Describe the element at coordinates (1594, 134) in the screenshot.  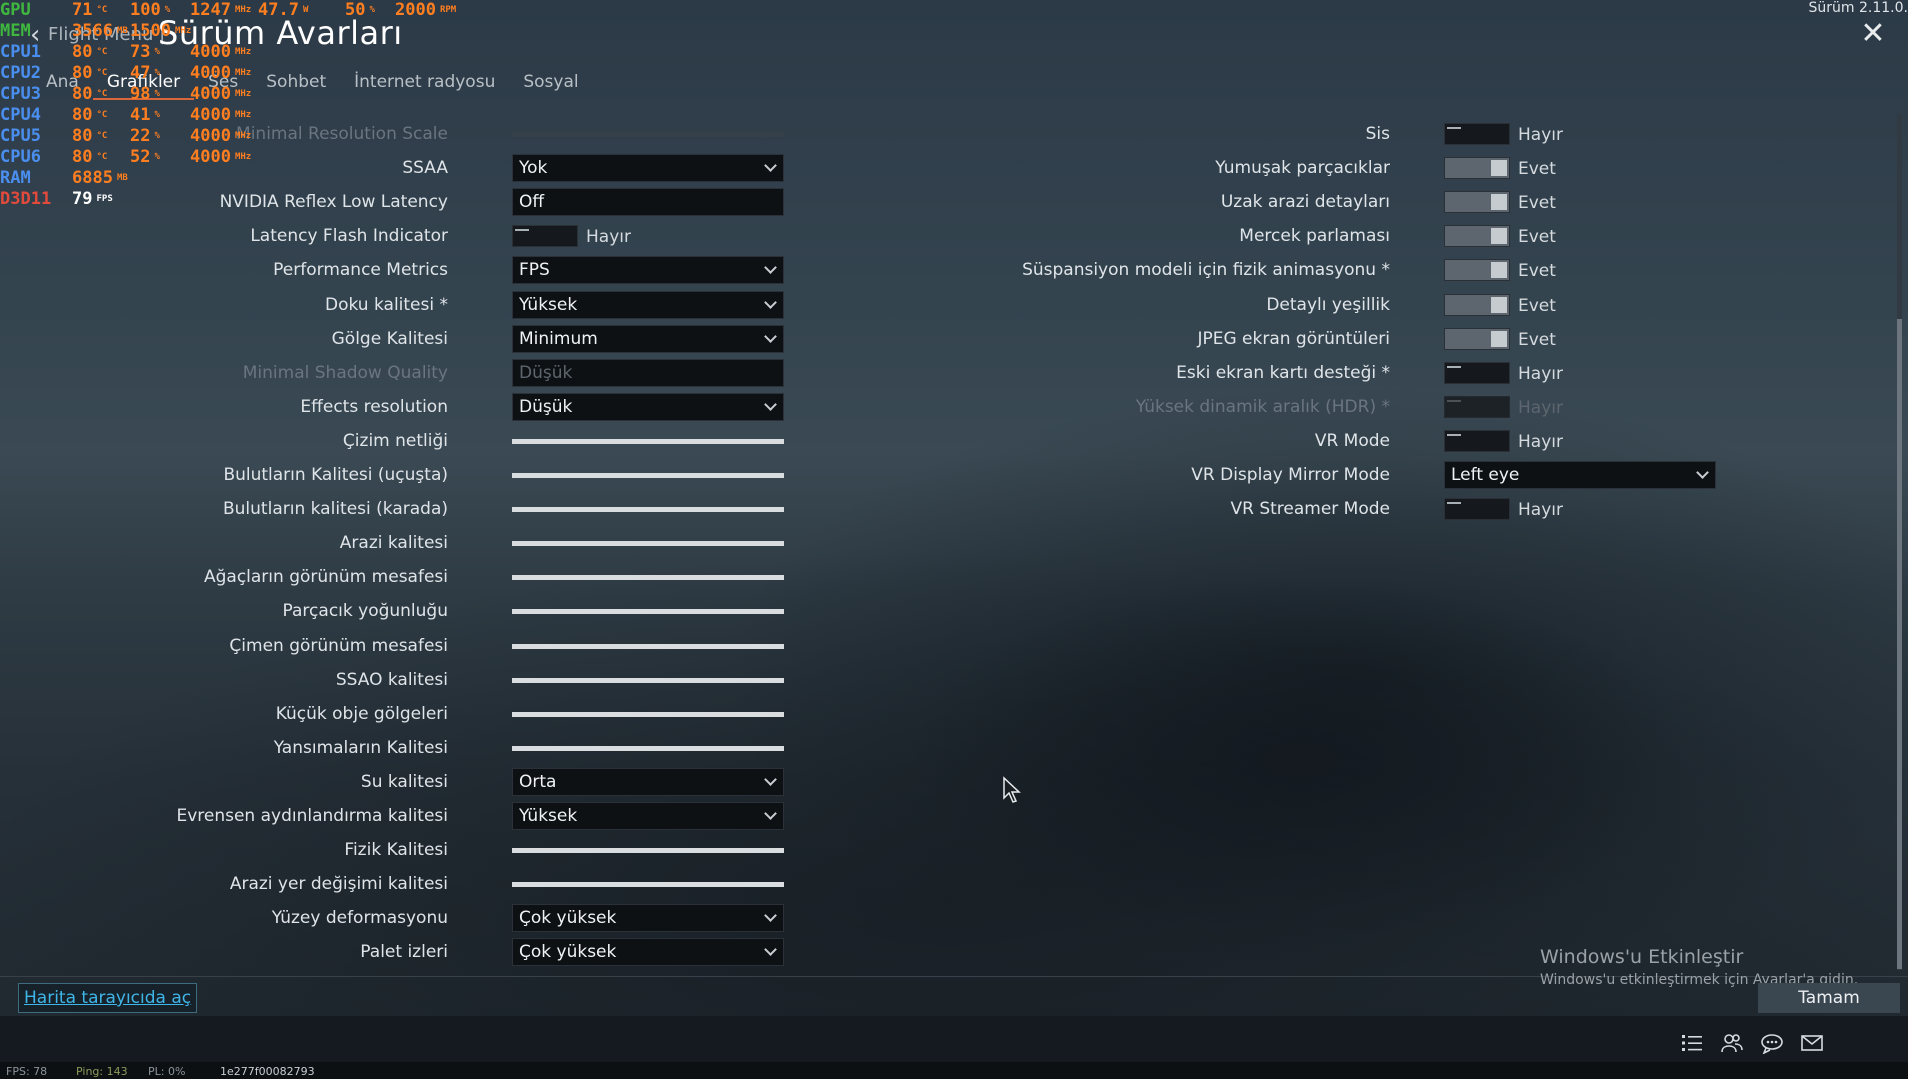
I see `setting-toggle-sis: Hayır` at that location.